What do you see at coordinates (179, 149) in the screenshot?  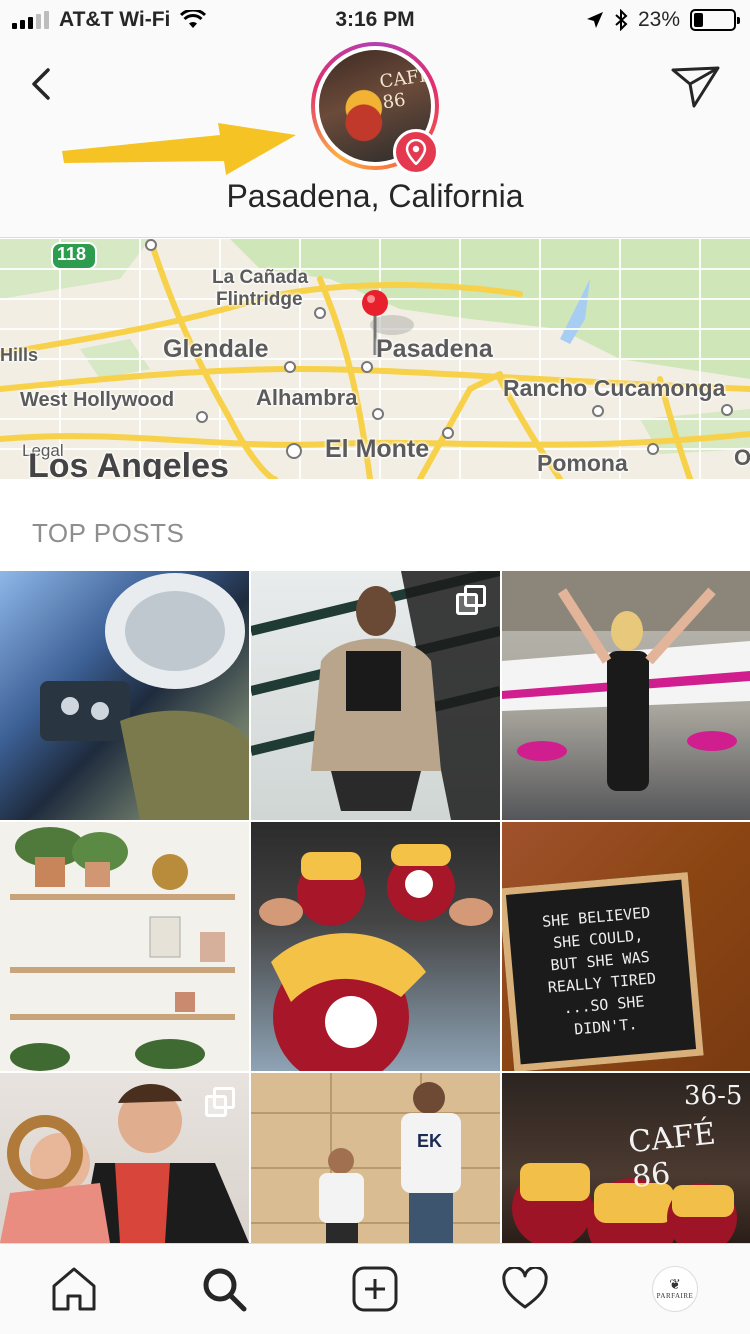 I see `arrow-annotation` at bounding box center [179, 149].